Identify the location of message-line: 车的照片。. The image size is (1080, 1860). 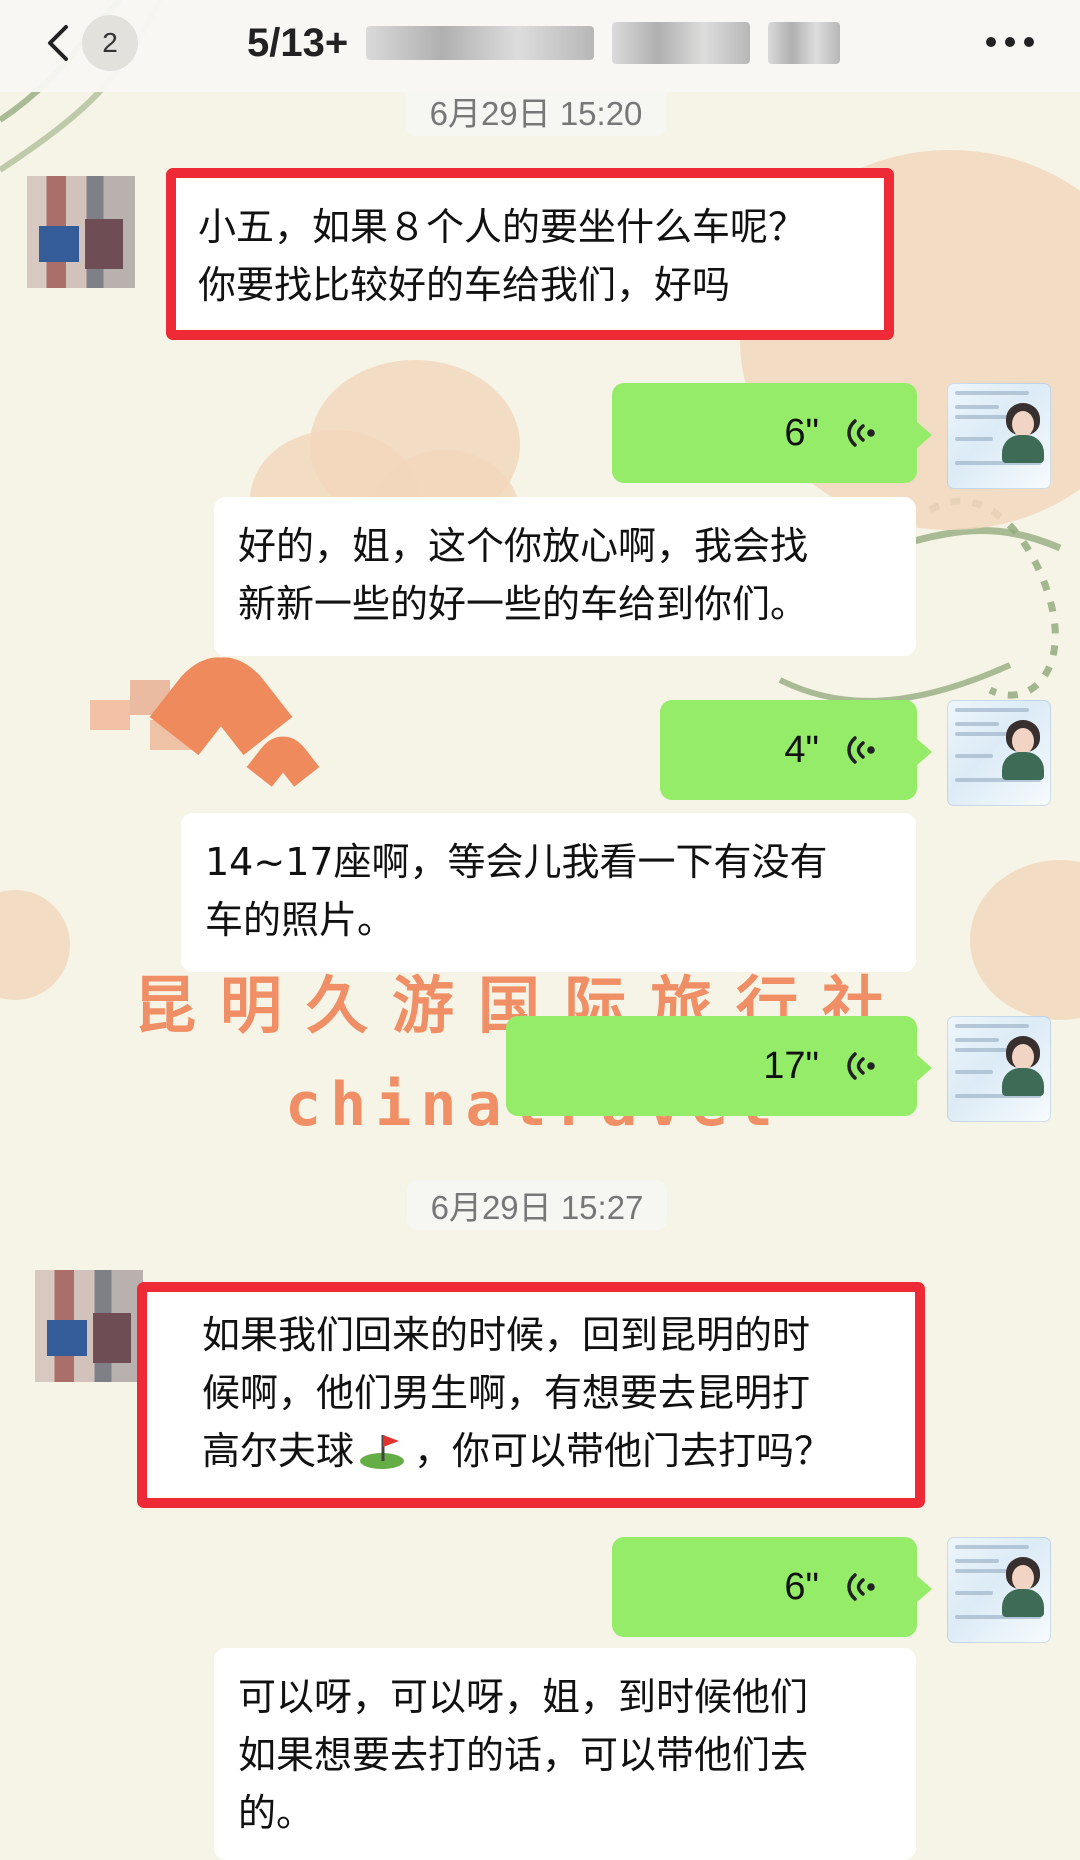
(300, 920).